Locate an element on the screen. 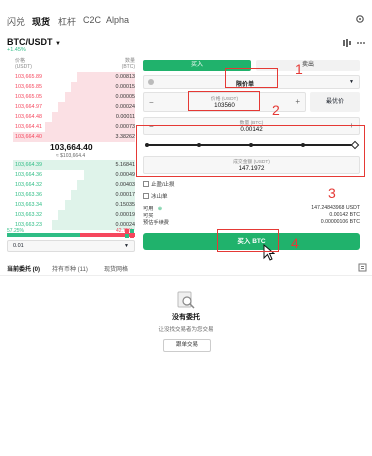 The width and height of the screenshot is (372, 456). row-amount: 0.00403 is located at coordinates (125, 185).